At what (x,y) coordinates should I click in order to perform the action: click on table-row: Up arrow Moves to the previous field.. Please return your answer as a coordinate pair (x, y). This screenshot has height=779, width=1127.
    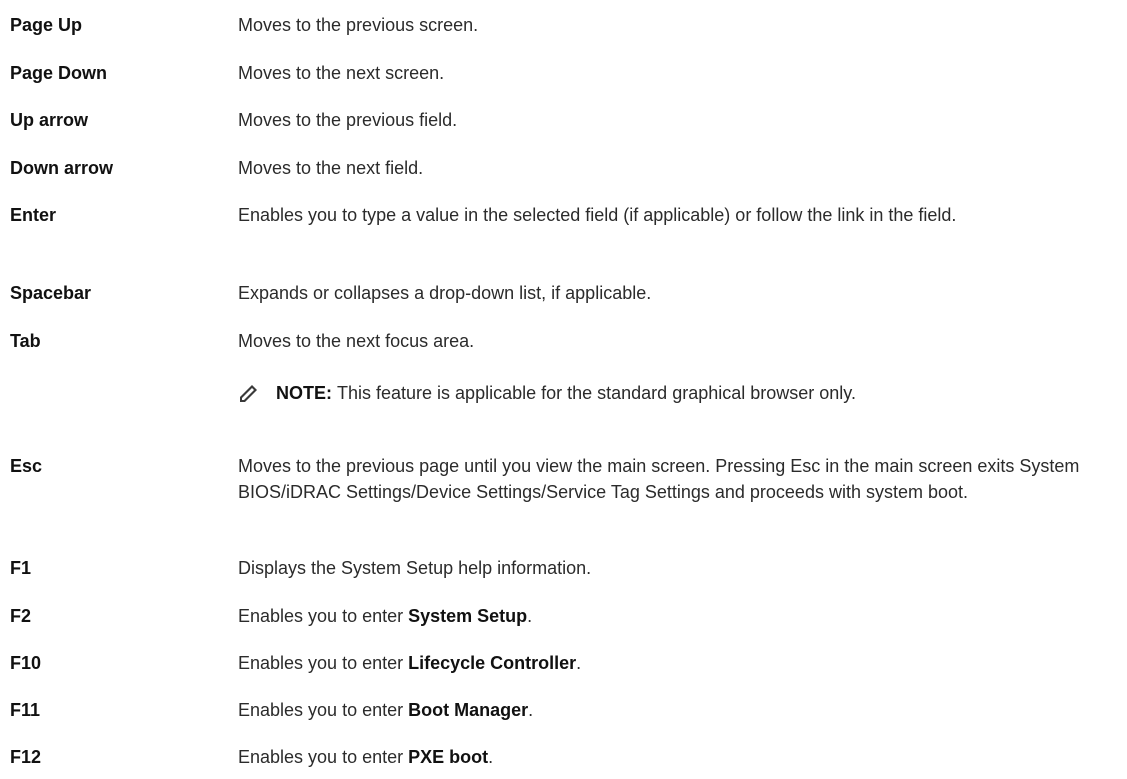
    Looking at the image, I should click on (564, 120).